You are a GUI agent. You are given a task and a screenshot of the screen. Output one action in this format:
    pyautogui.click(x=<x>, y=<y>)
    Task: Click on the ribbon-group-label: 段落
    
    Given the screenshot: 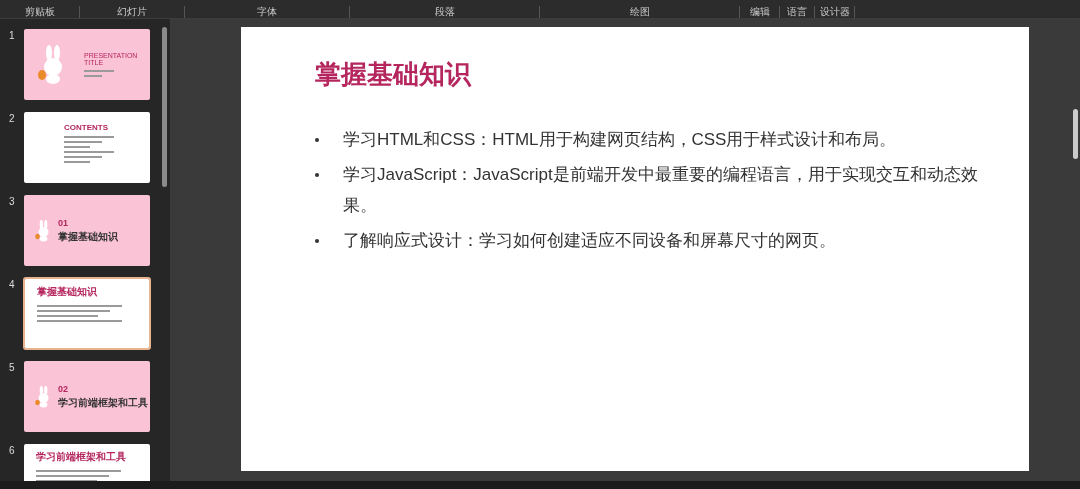 What is the action you would take?
    pyautogui.click(x=444, y=12)
    